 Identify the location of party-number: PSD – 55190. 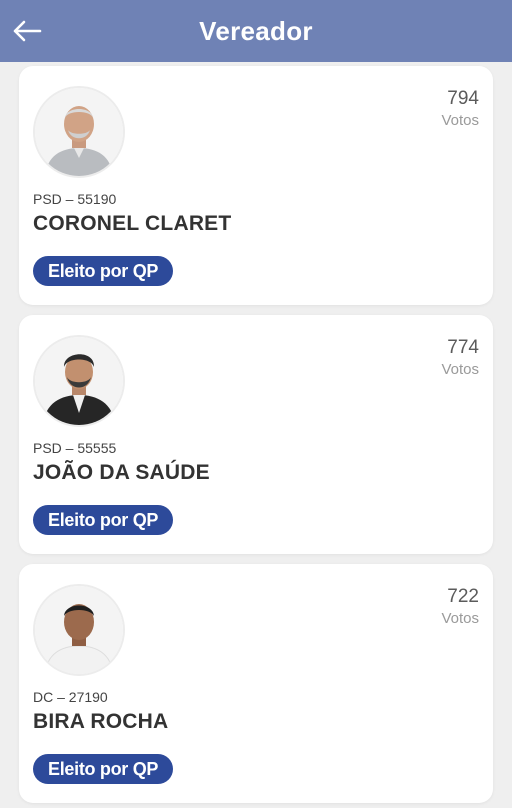
(75, 199).